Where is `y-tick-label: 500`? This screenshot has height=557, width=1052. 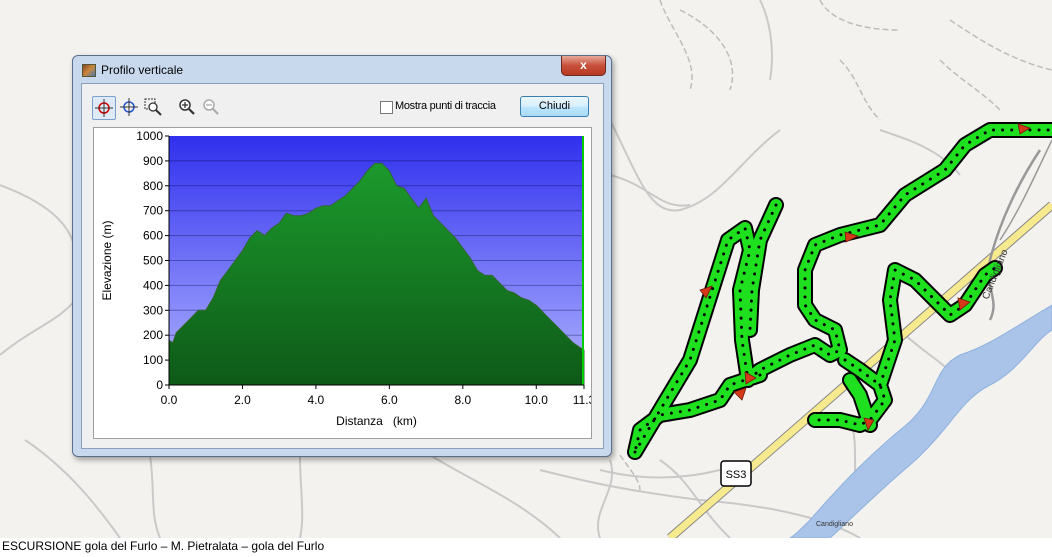 y-tick-label: 500 is located at coordinates (153, 261).